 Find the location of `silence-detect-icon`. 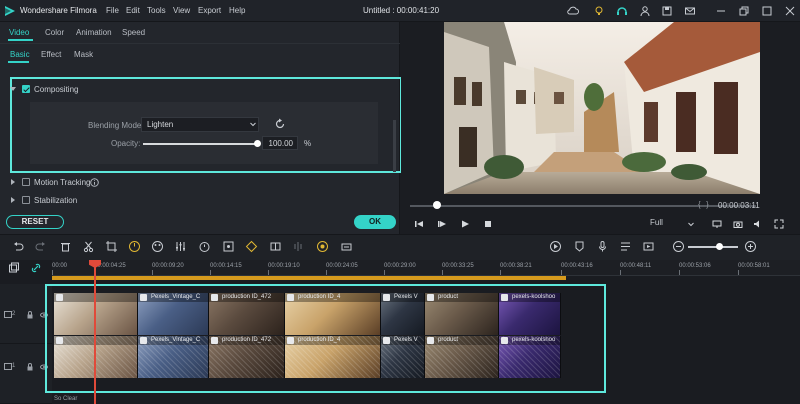

silence-detect-icon is located at coordinates (346, 246).